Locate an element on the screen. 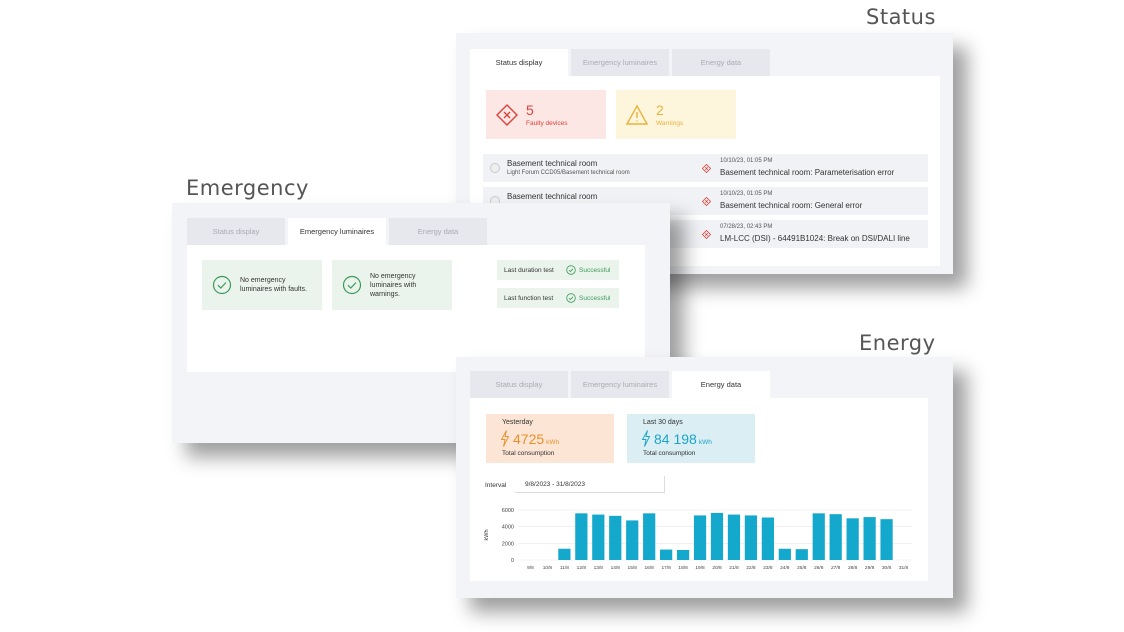 The image size is (1124, 632). function-test-card: Last function test Successful is located at coordinates (558, 298).